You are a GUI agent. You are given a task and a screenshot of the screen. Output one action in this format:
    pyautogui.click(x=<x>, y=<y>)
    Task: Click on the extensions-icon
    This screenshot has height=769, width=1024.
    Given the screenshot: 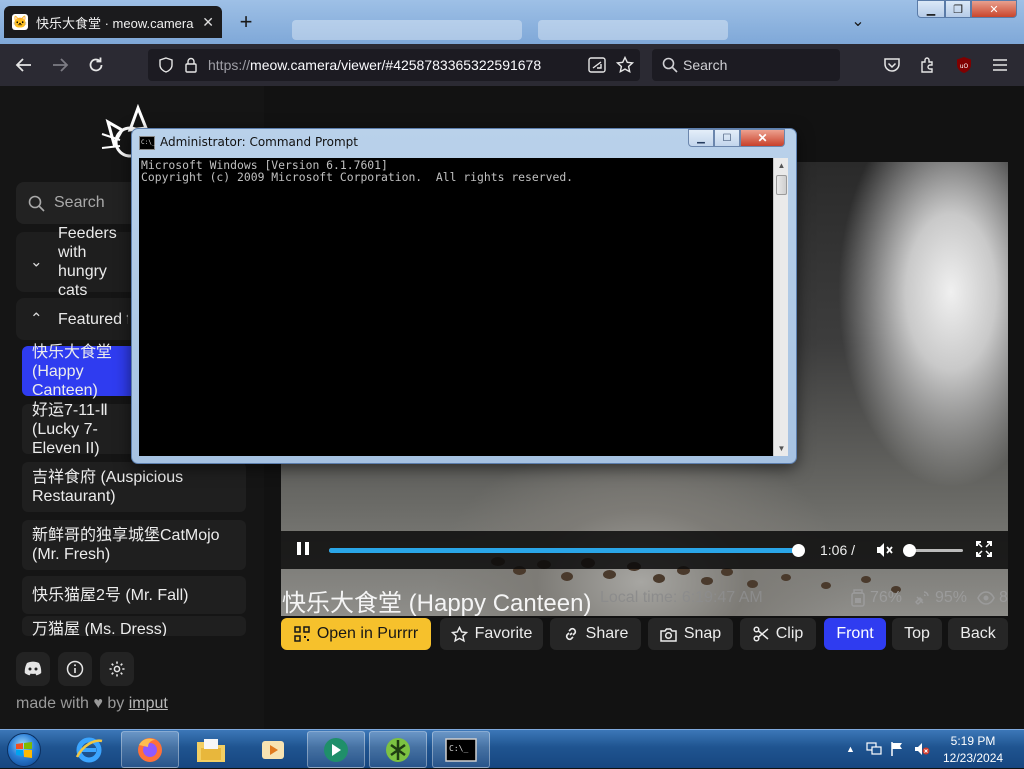 What is the action you would take?
    pyautogui.click(x=928, y=65)
    